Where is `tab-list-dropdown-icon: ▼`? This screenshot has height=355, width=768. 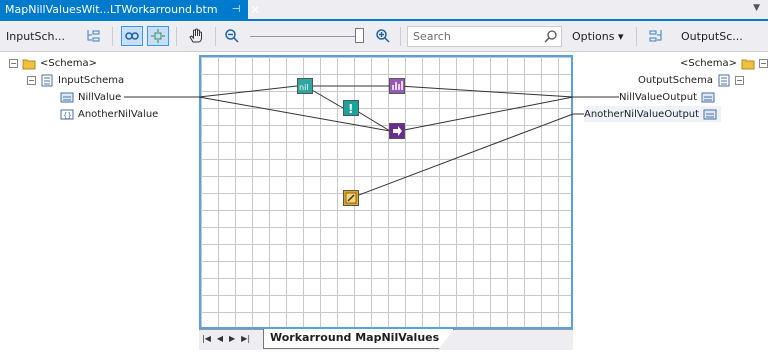
tab-list-dropdown-icon: ▼ is located at coordinates (756, 8).